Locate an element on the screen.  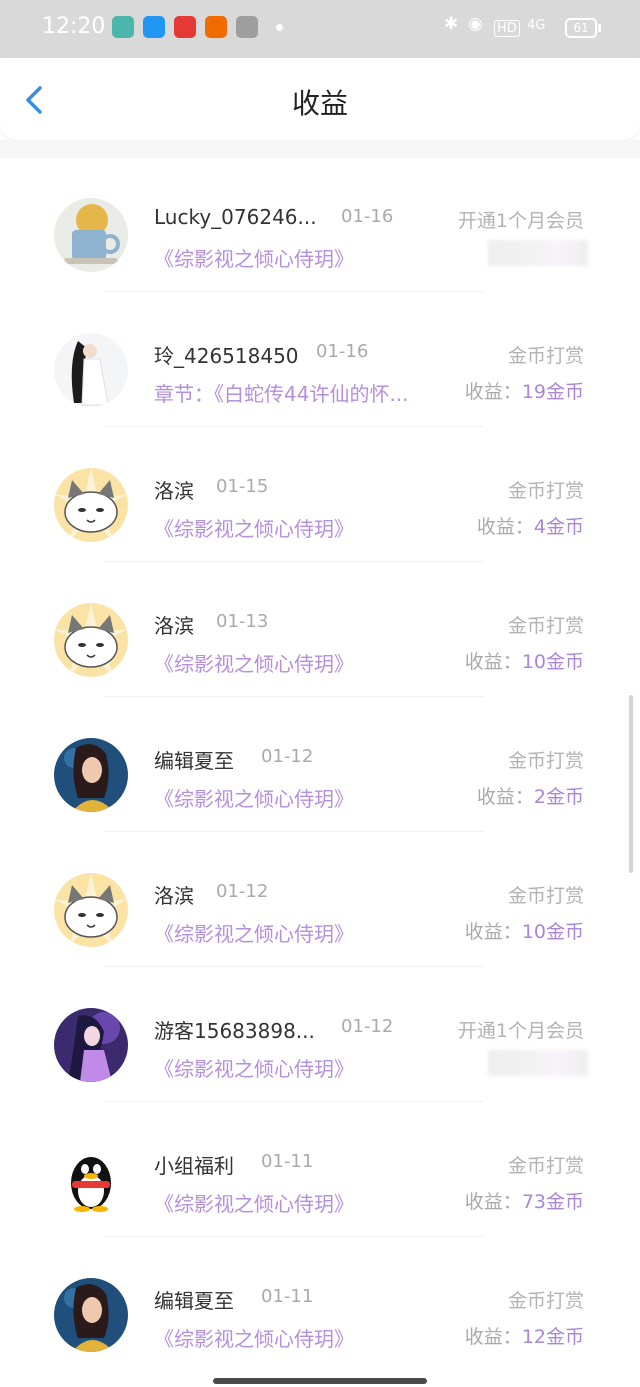
earning-amount: 收益：4金币 is located at coordinates (530, 525).